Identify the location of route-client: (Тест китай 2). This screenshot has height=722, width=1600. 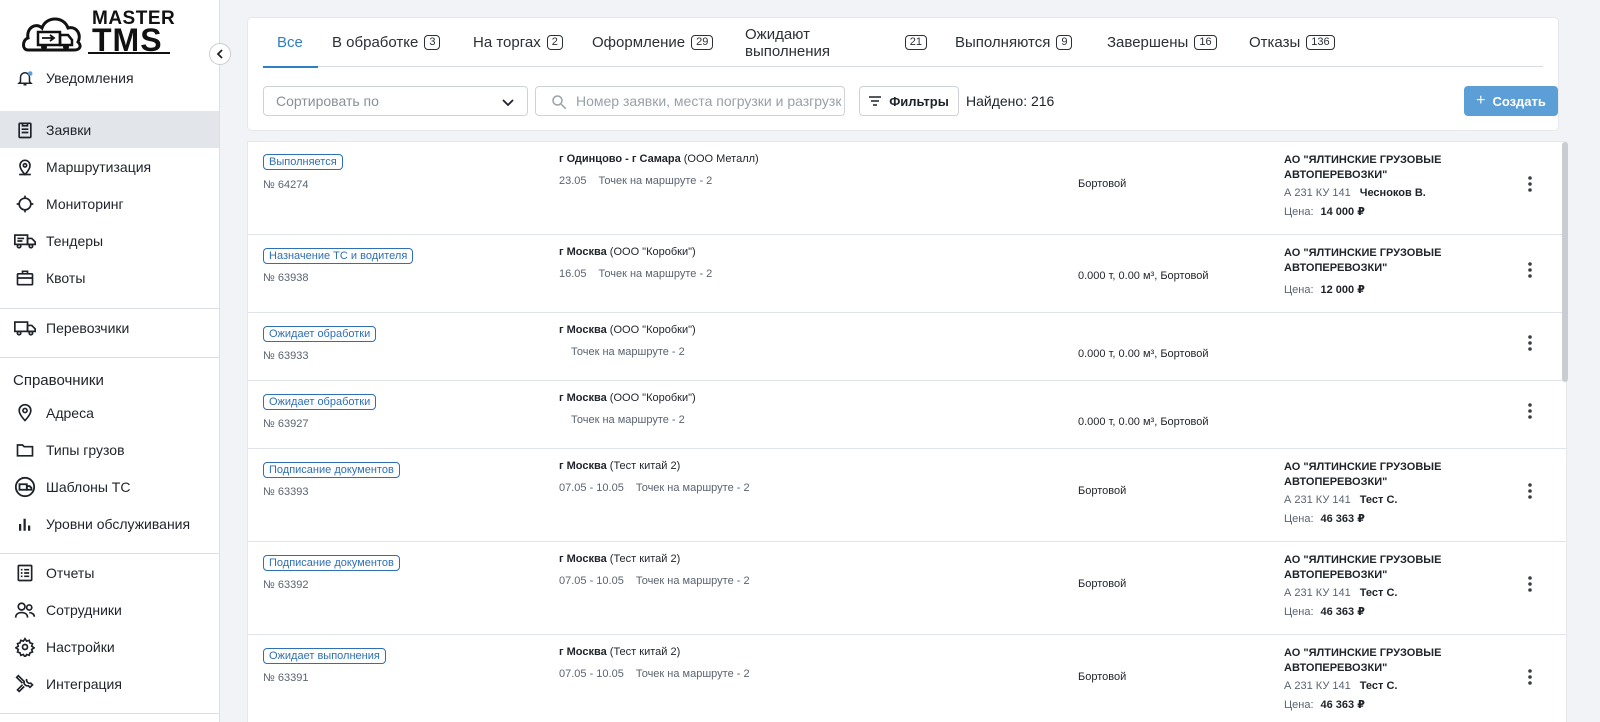
(643, 652).